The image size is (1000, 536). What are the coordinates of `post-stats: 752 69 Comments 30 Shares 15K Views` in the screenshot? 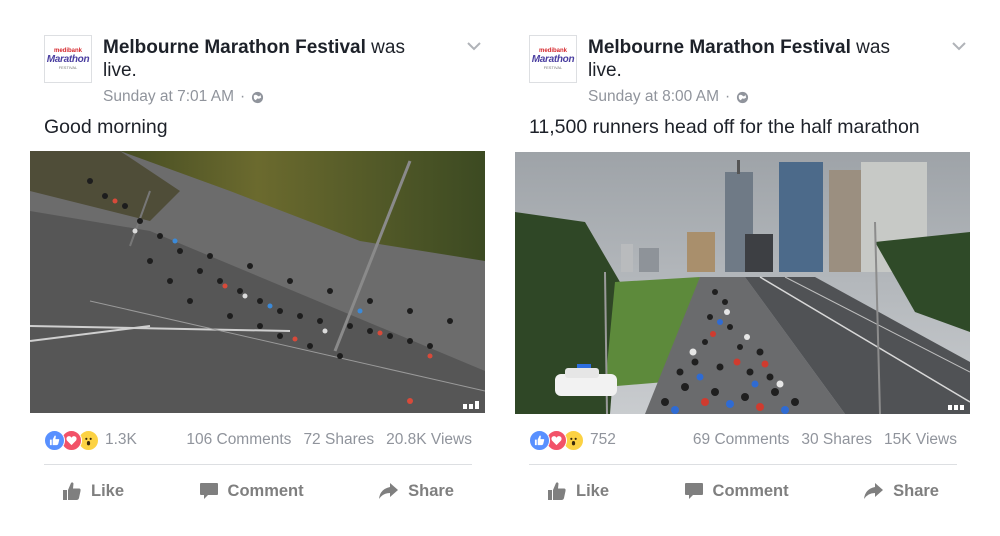 It's located at (743, 440).